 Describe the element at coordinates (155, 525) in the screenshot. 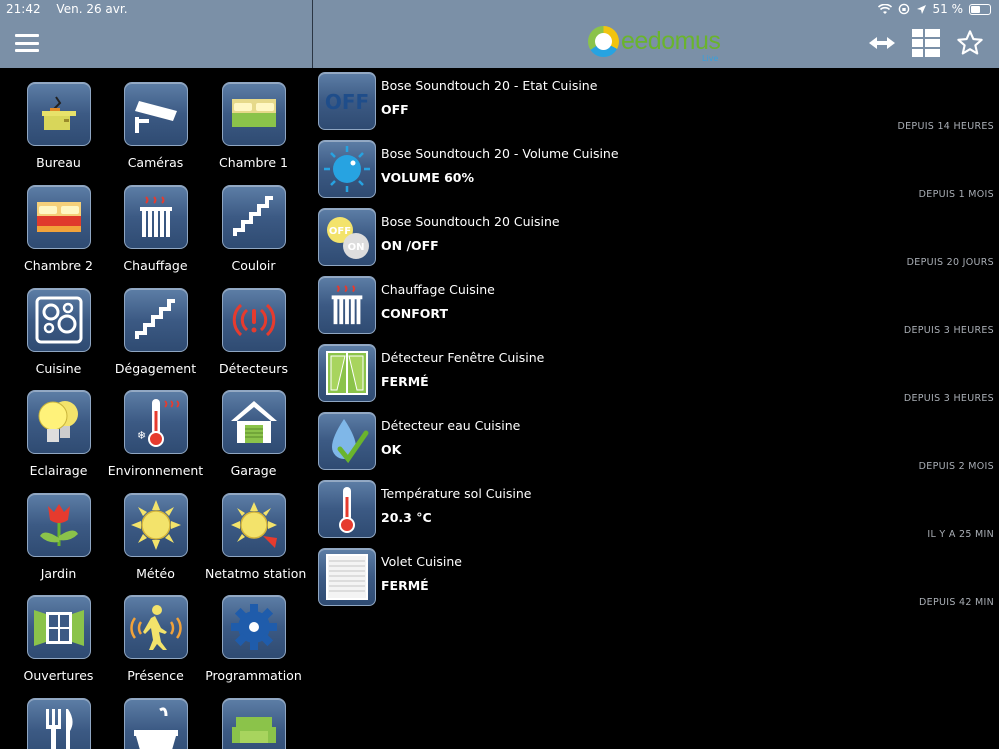

I see `sun-icon` at that location.